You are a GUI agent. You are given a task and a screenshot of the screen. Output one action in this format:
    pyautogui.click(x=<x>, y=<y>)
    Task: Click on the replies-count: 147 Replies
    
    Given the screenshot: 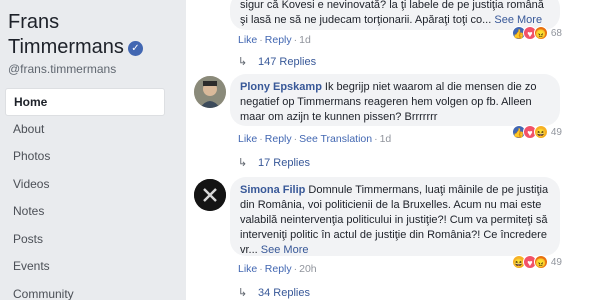 What is the action you would take?
    pyautogui.click(x=287, y=62)
    